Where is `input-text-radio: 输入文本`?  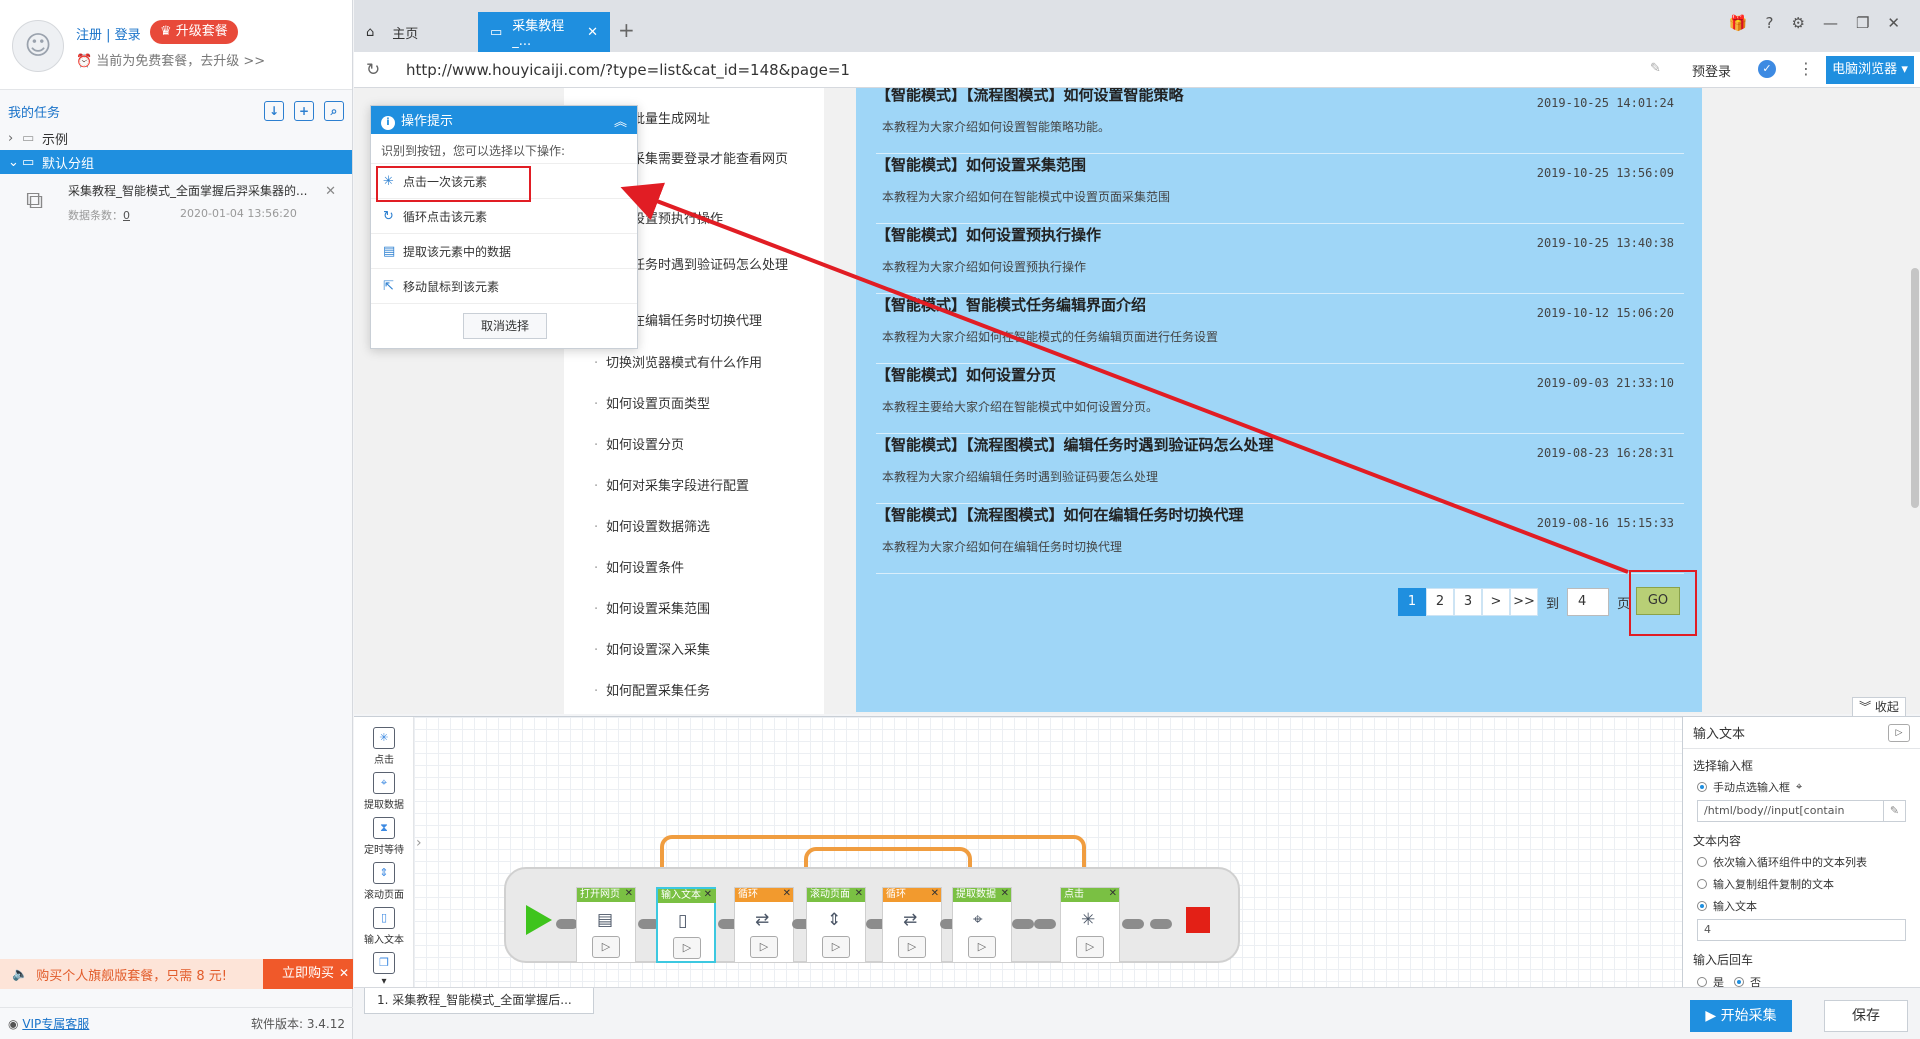 input-text-radio: 输入文本 is located at coordinates (1801, 906).